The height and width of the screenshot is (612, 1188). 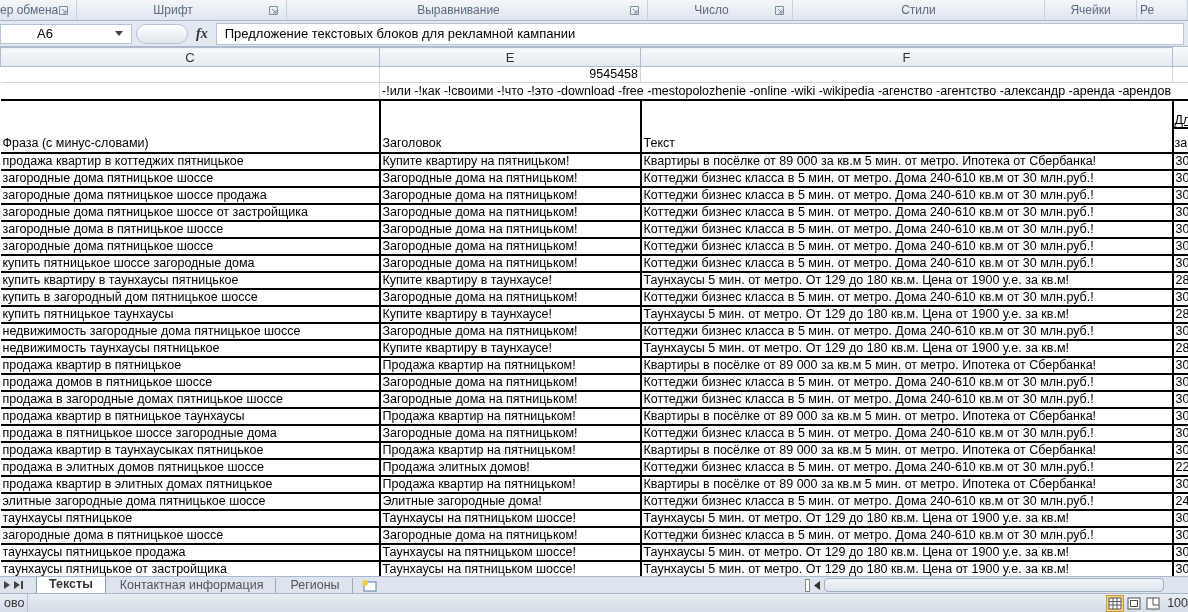 What do you see at coordinates (133, 466) in the screenshot?
I see `table-cell: продажа в элитных домов пятницькое шоссе` at bounding box center [133, 466].